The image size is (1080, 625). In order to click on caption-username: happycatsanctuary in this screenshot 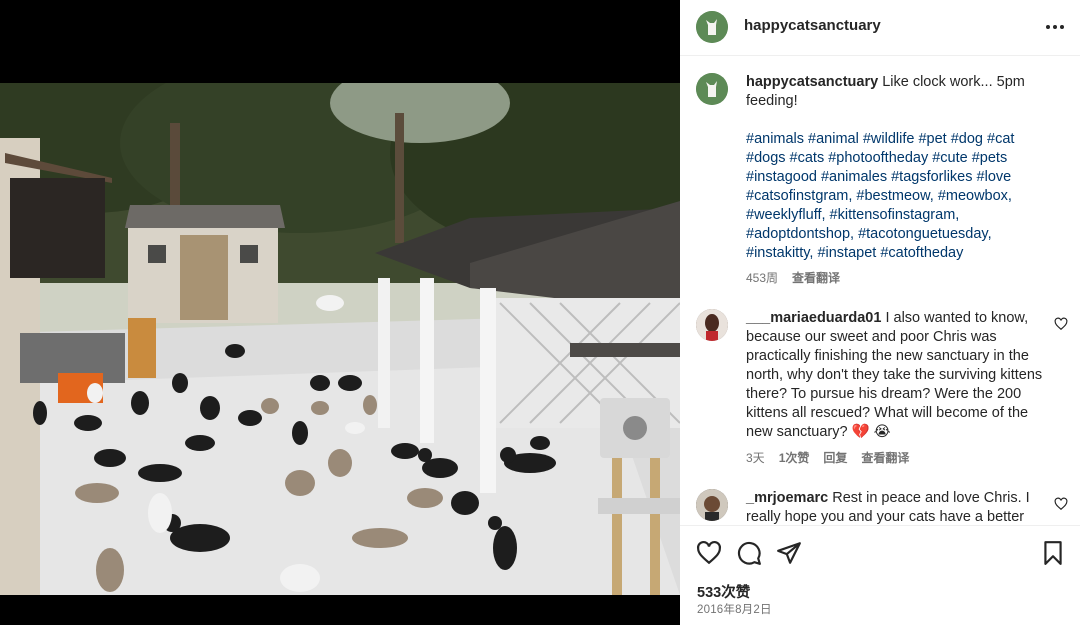, I will do `click(812, 82)`.